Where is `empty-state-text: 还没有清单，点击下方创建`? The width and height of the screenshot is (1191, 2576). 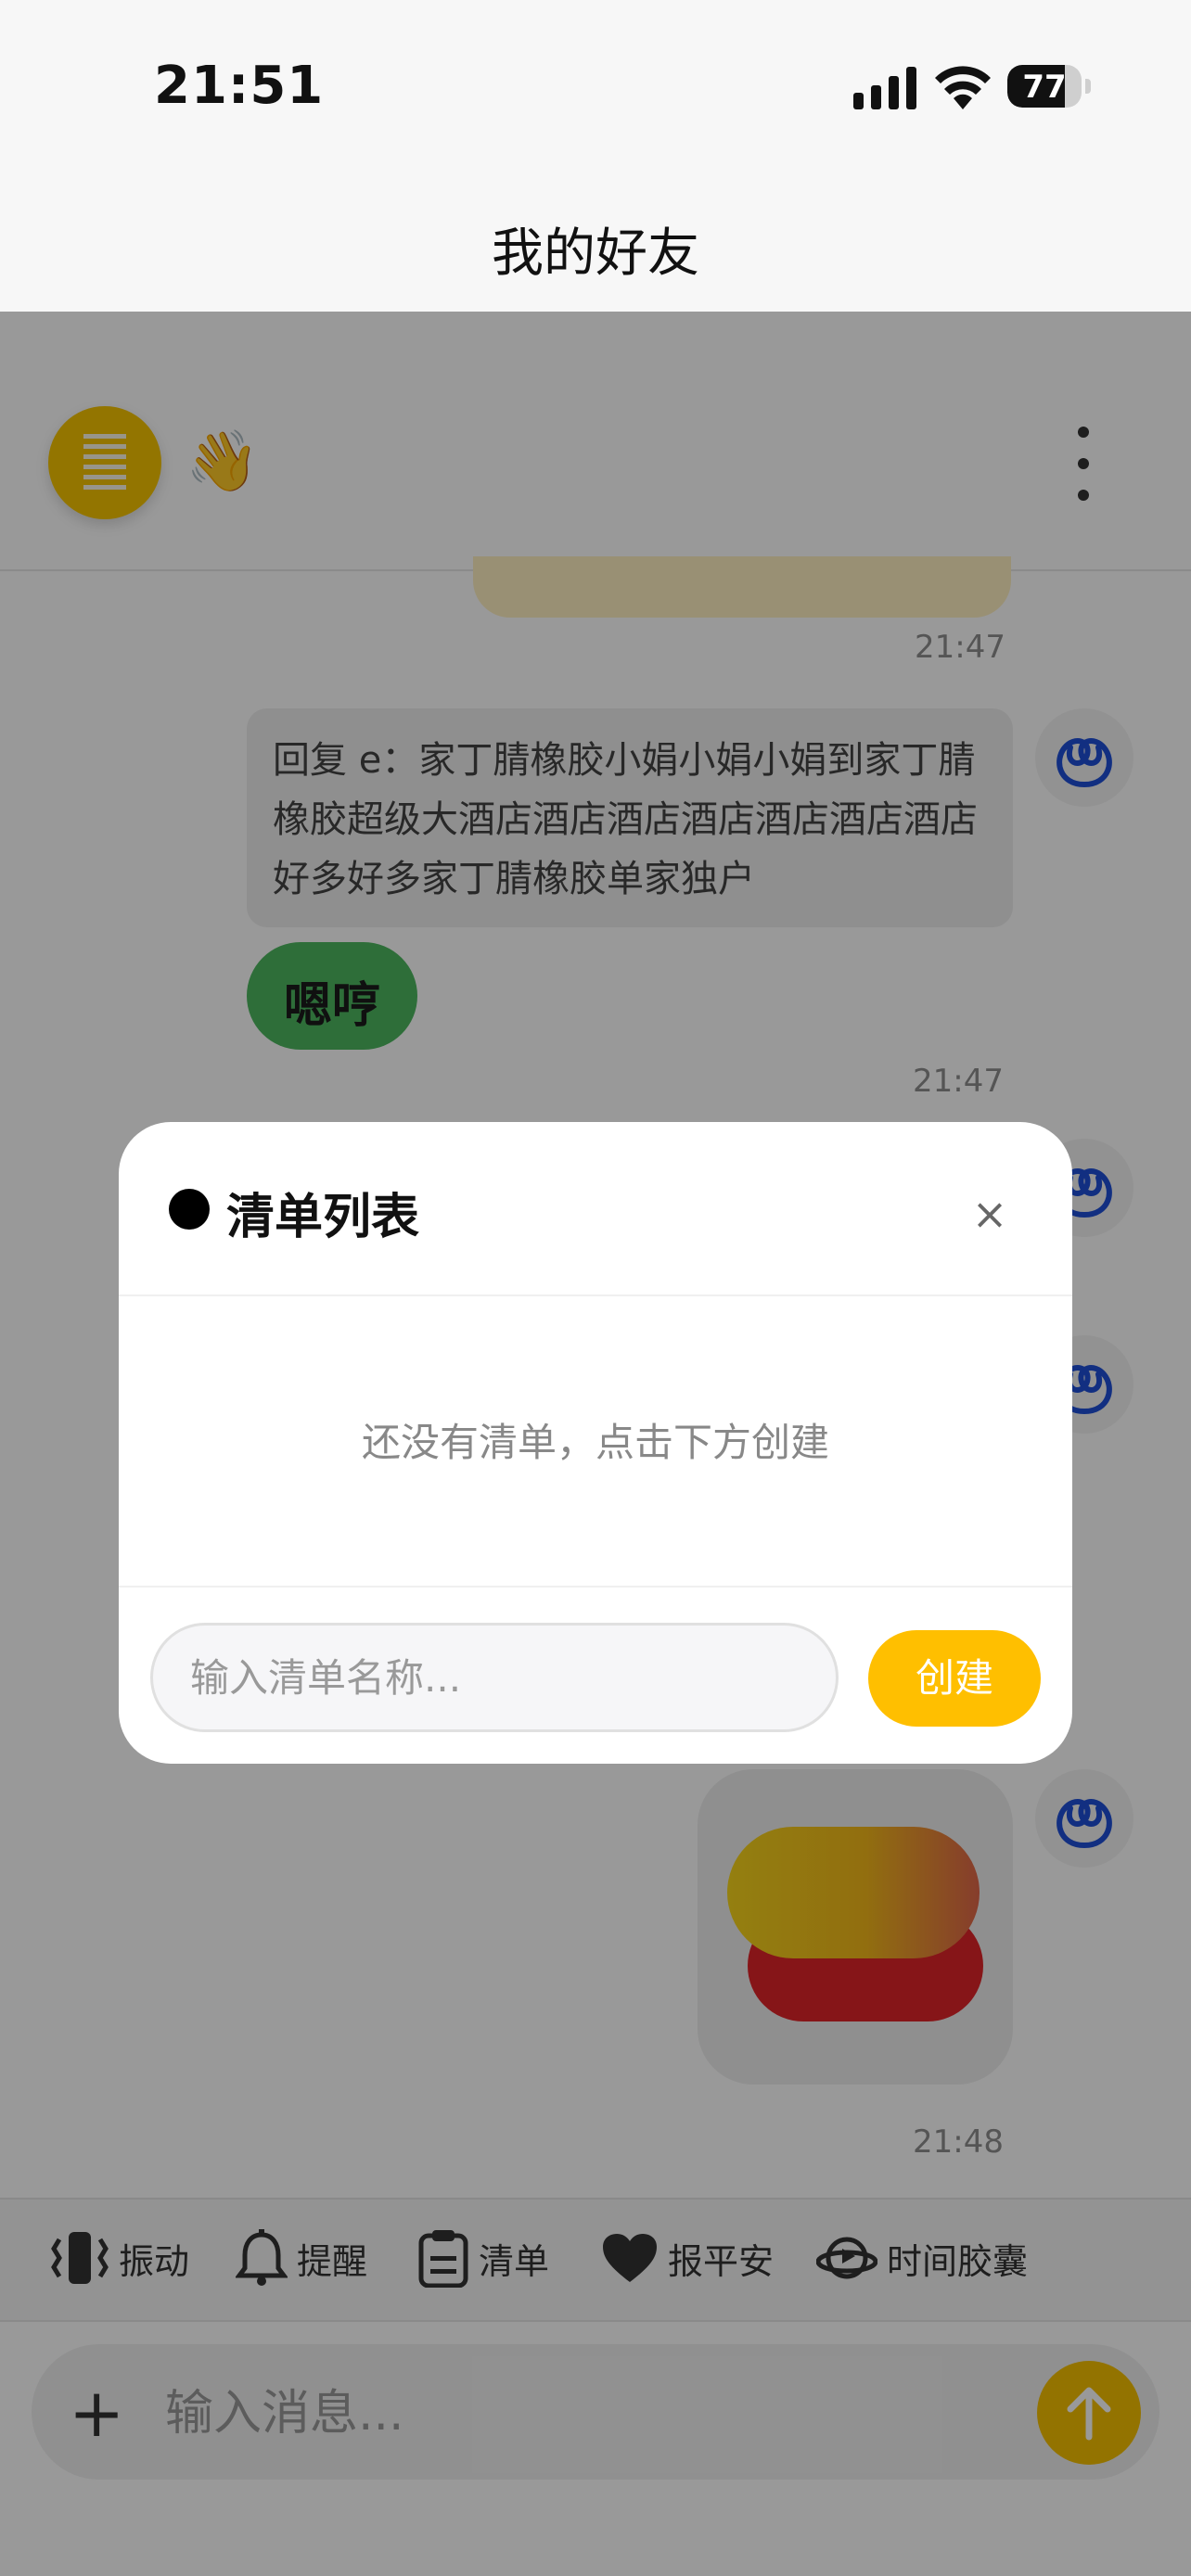
empty-state-text: 还没有清单，点击下方创建 is located at coordinates (595, 1443).